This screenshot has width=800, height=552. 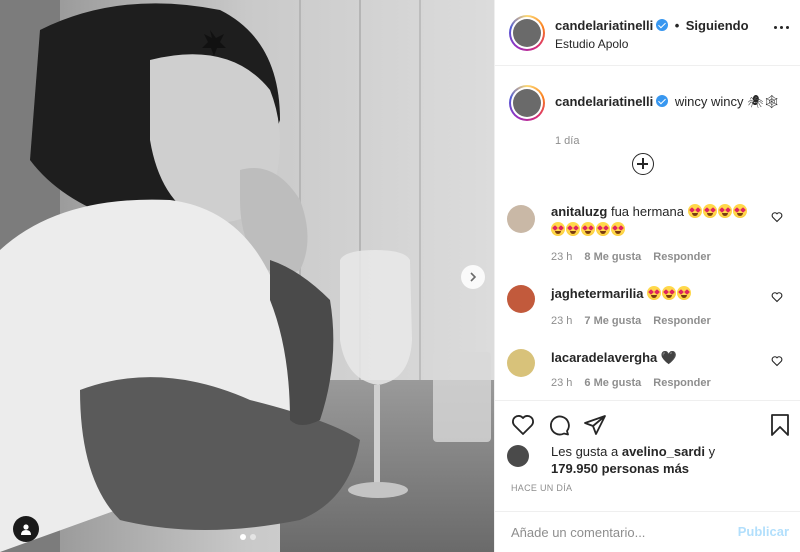 I want to click on comment-text: fua hermana, so click(x=647, y=211).